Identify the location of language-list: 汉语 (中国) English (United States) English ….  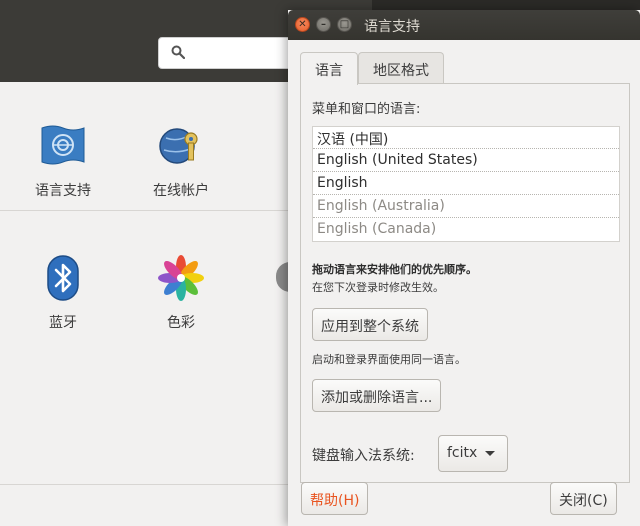
(466, 184).